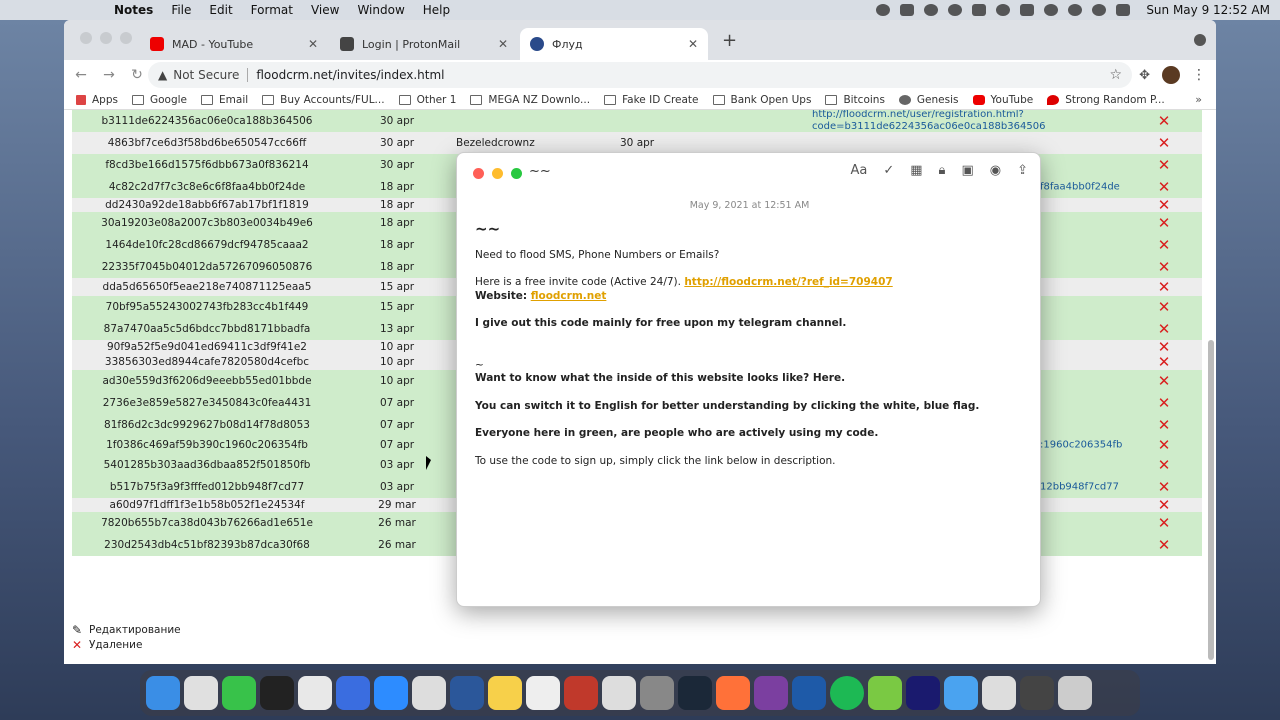 The height and width of the screenshot is (720, 1280). I want to click on registration-link: :1960c206354fb, so click(1081, 445).